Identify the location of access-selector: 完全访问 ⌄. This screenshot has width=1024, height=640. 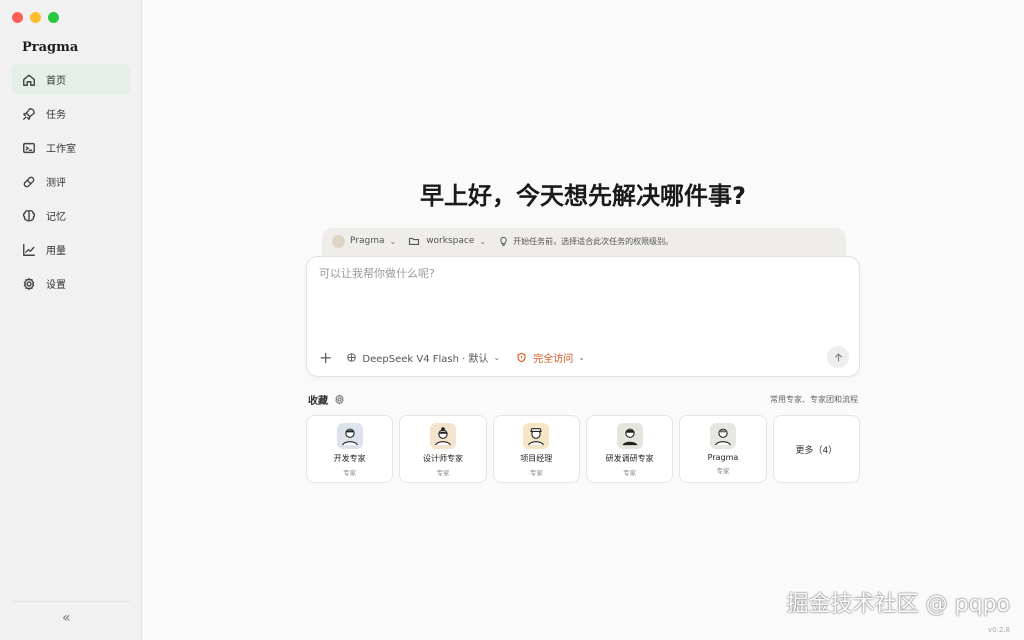
(550, 357).